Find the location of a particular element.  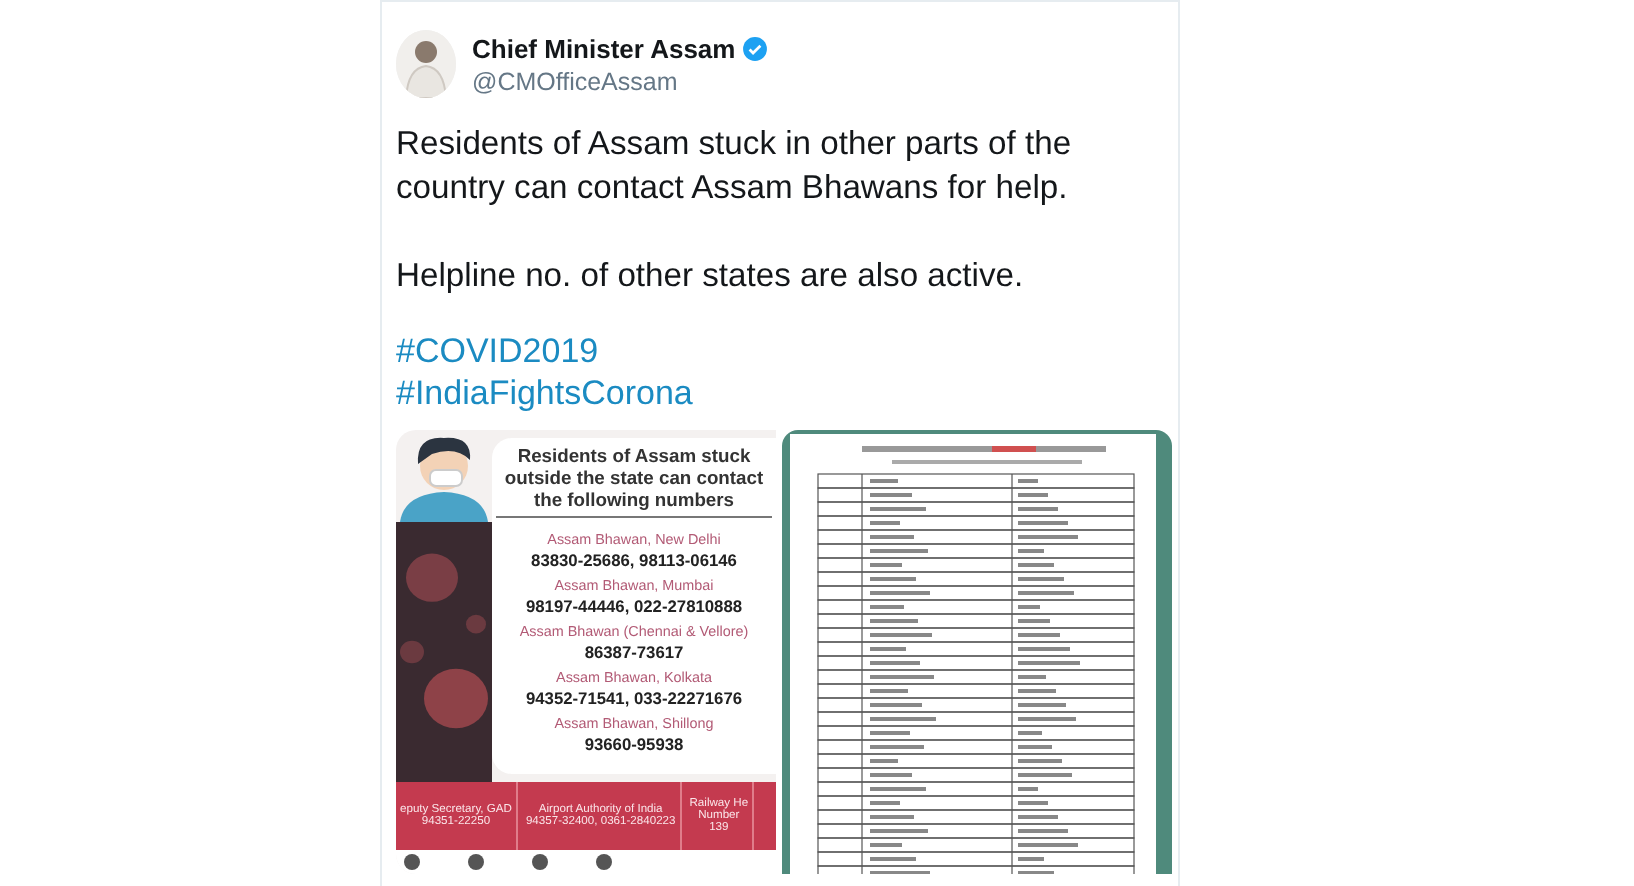

author-name: Chief Minister Assam is located at coordinates (604, 48).